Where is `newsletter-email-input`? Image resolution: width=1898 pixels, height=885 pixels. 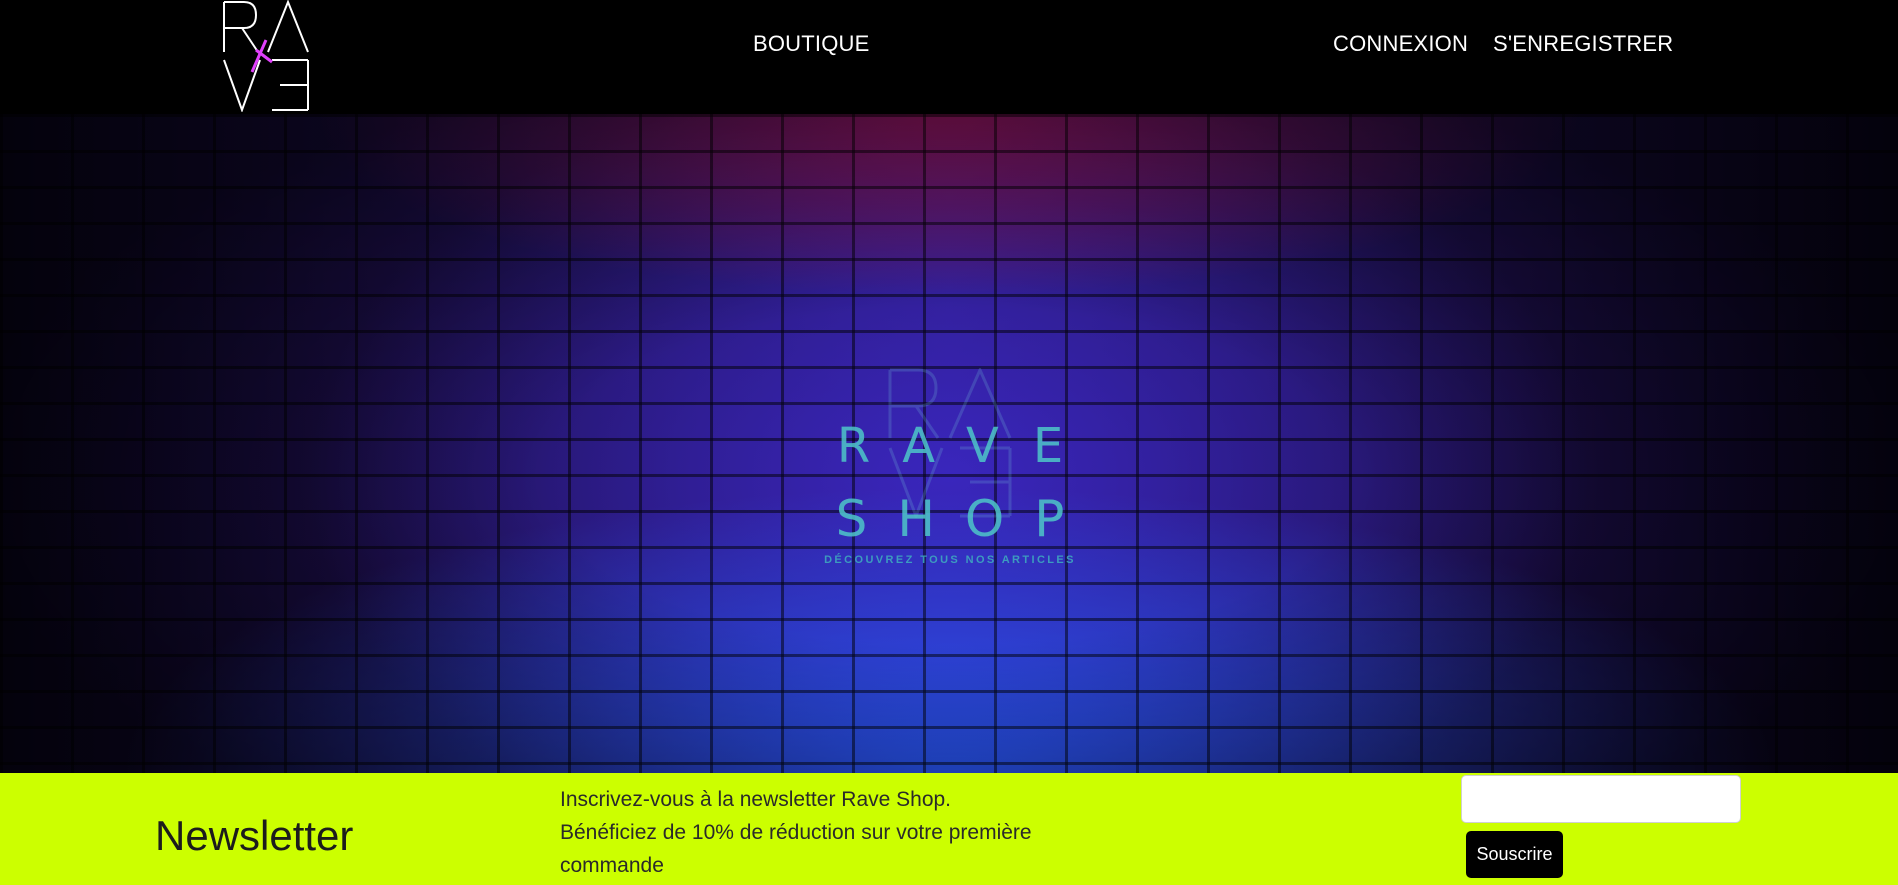 newsletter-email-input is located at coordinates (1601, 799).